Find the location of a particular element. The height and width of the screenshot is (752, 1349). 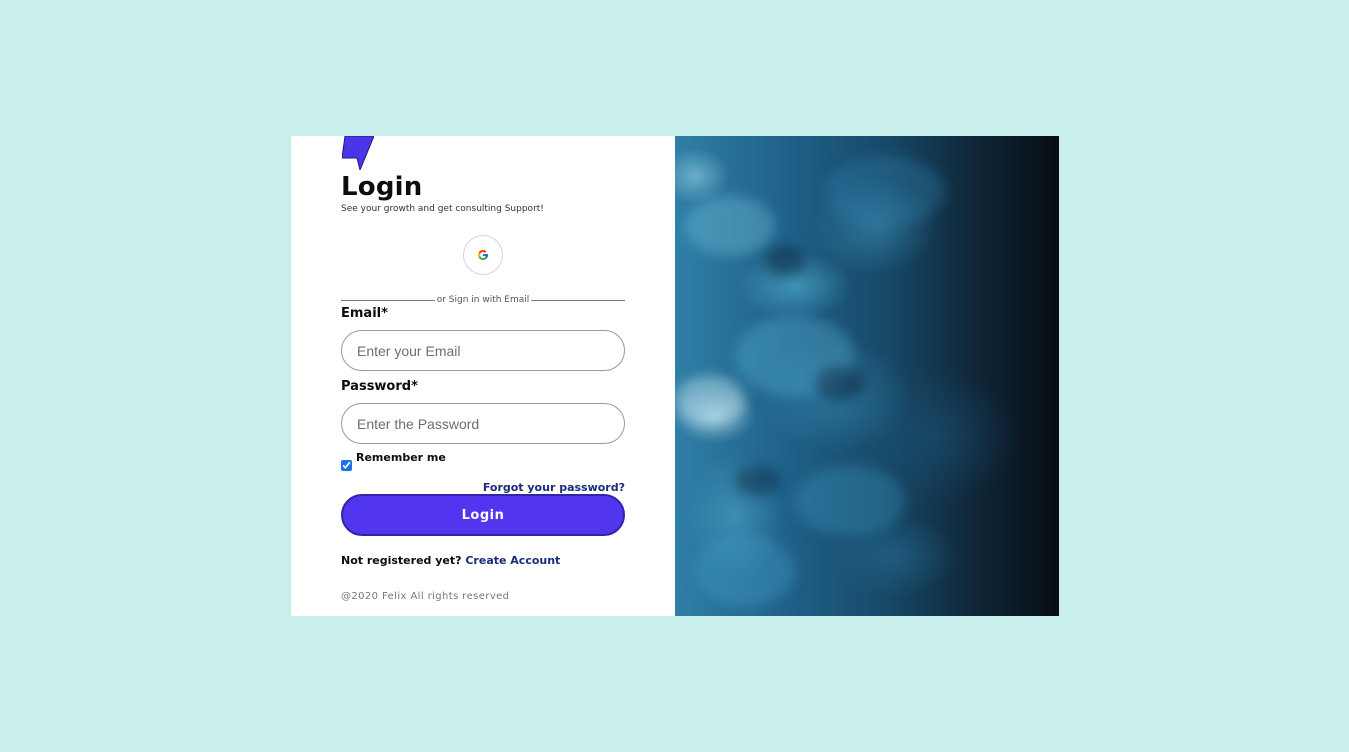

password-input is located at coordinates (483, 423).